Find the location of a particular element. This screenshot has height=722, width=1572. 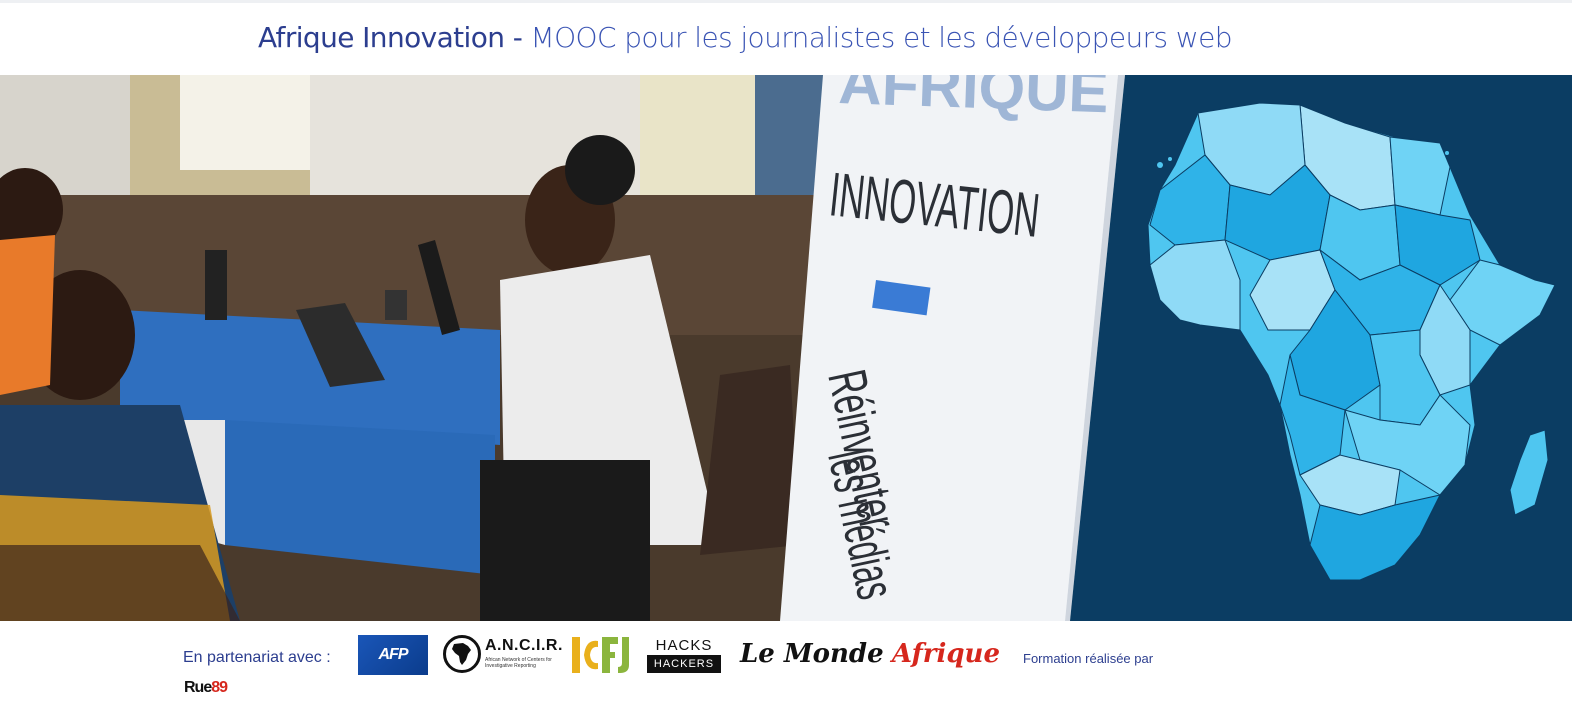

africa-icon is located at coordinates (462, 654).